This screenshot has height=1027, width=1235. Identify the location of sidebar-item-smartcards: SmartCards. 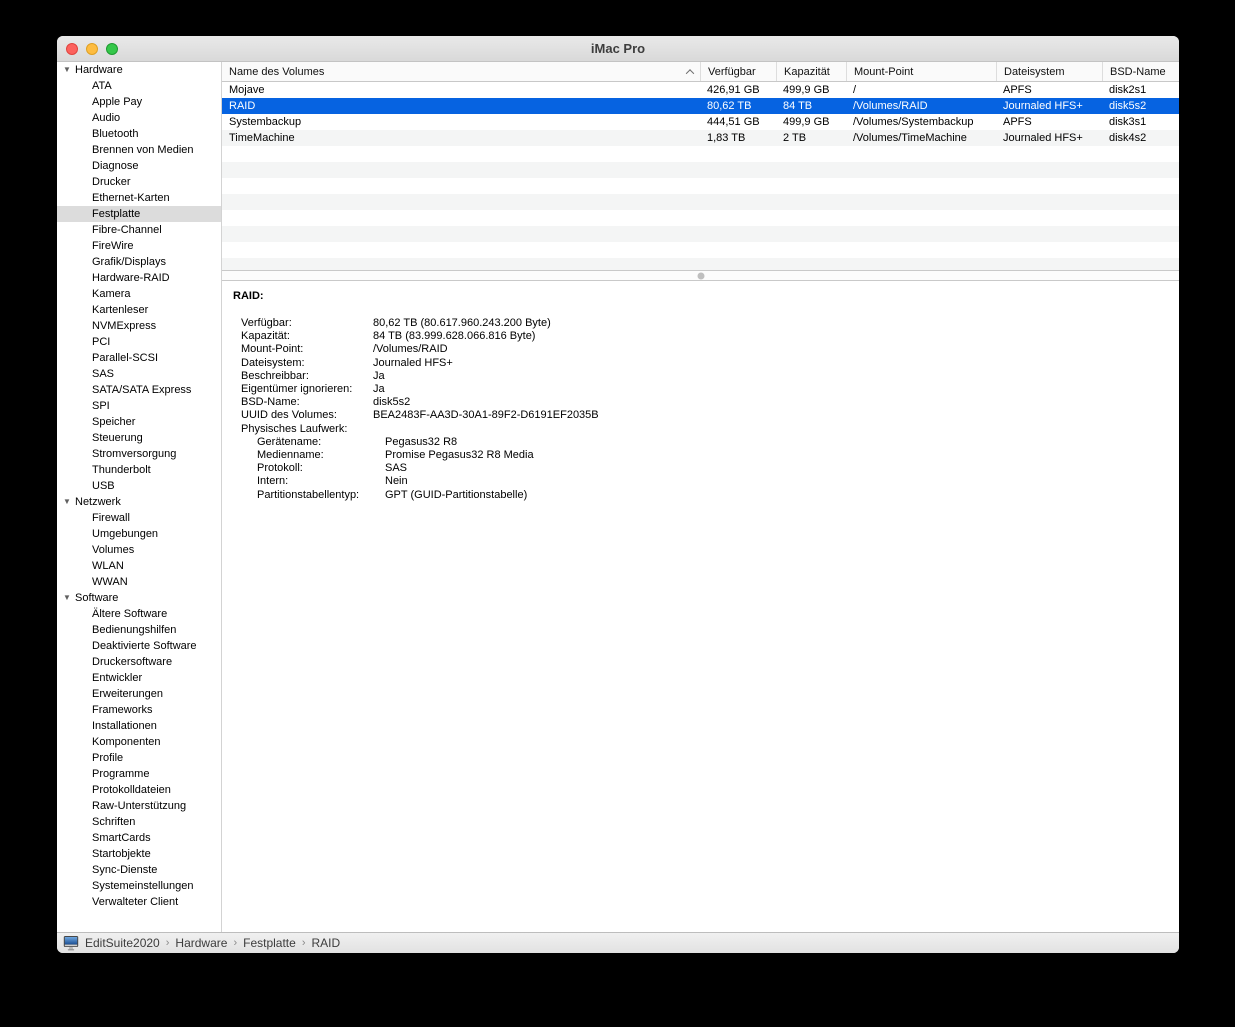
(139, 838).